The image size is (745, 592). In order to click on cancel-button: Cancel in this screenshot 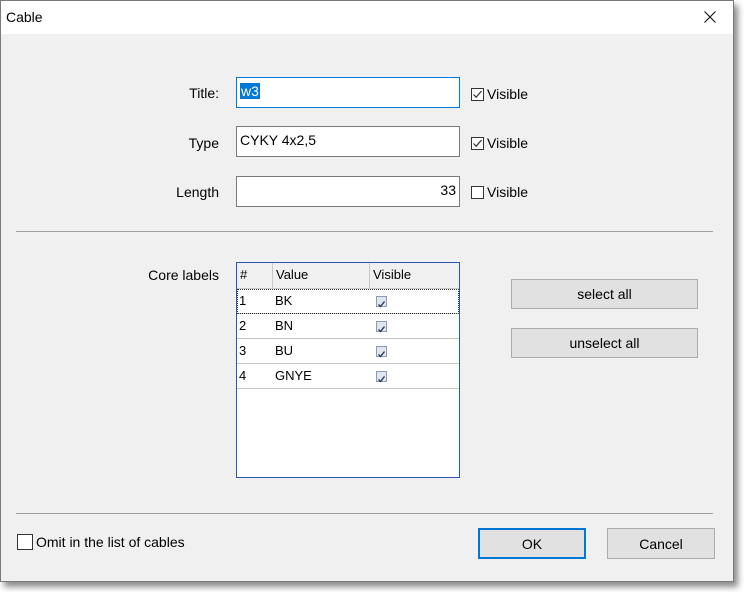, I will do `click(661, 543)`.